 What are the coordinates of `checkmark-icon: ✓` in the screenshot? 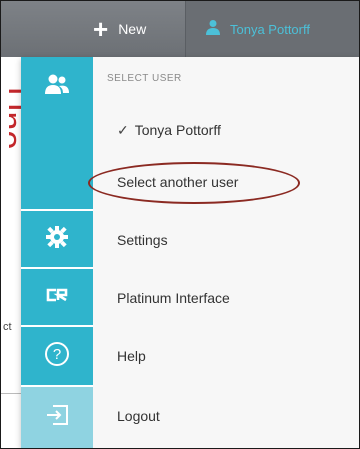 It's located at (123, 129).